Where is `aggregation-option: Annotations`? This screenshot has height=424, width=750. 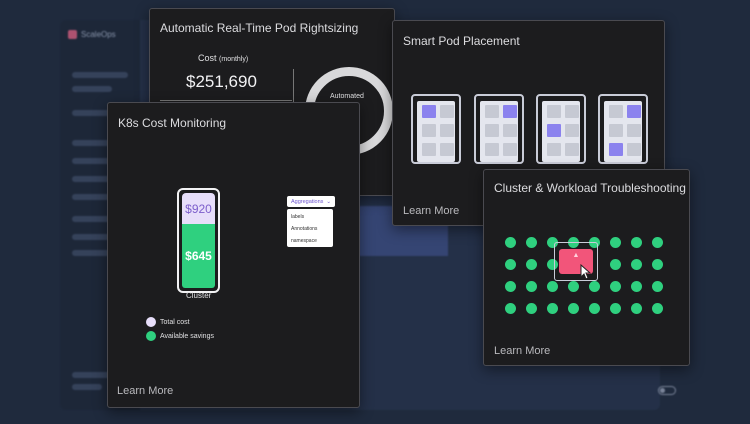
aggregation-option: Annotations is located at coordinates (310, 229).